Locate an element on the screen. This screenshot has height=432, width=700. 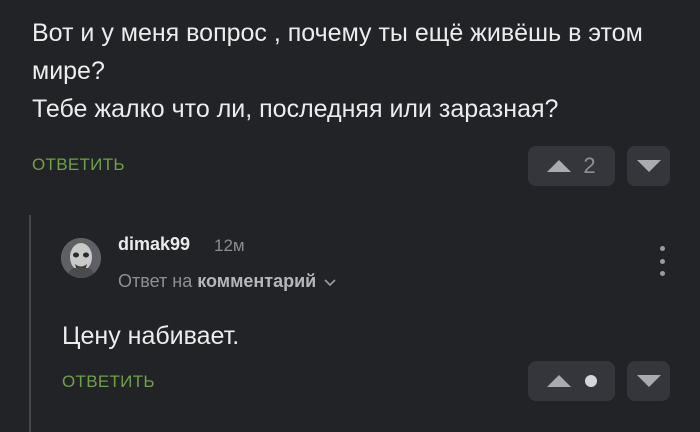
child-comment-text: Цену набивает. is located at coordinates (151, 336).